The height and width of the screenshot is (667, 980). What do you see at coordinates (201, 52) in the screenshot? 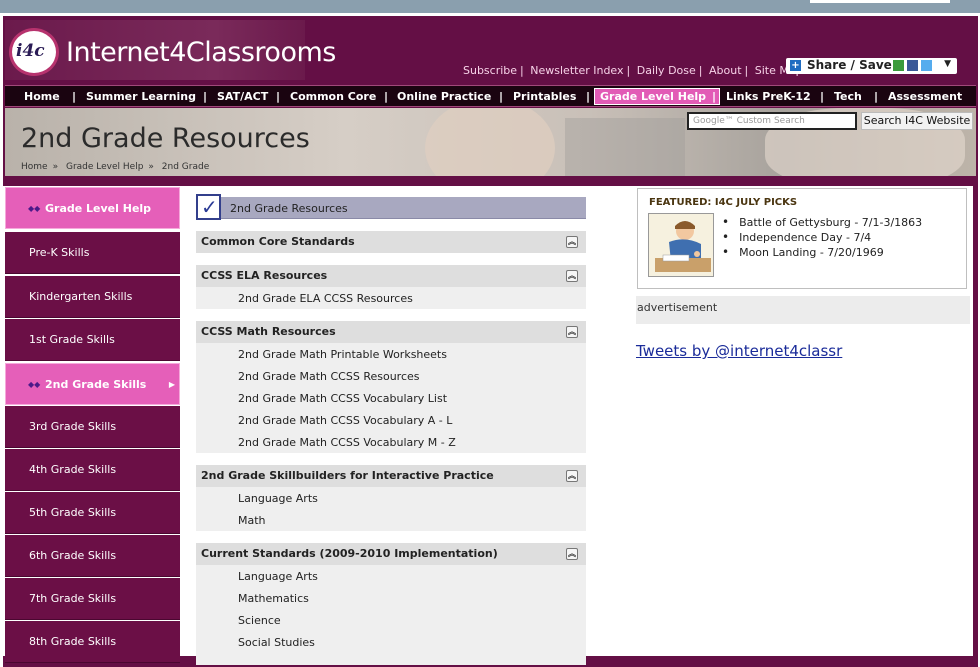
I see `site-name: Internet4Classrooms` at bounding box center [201, 52].